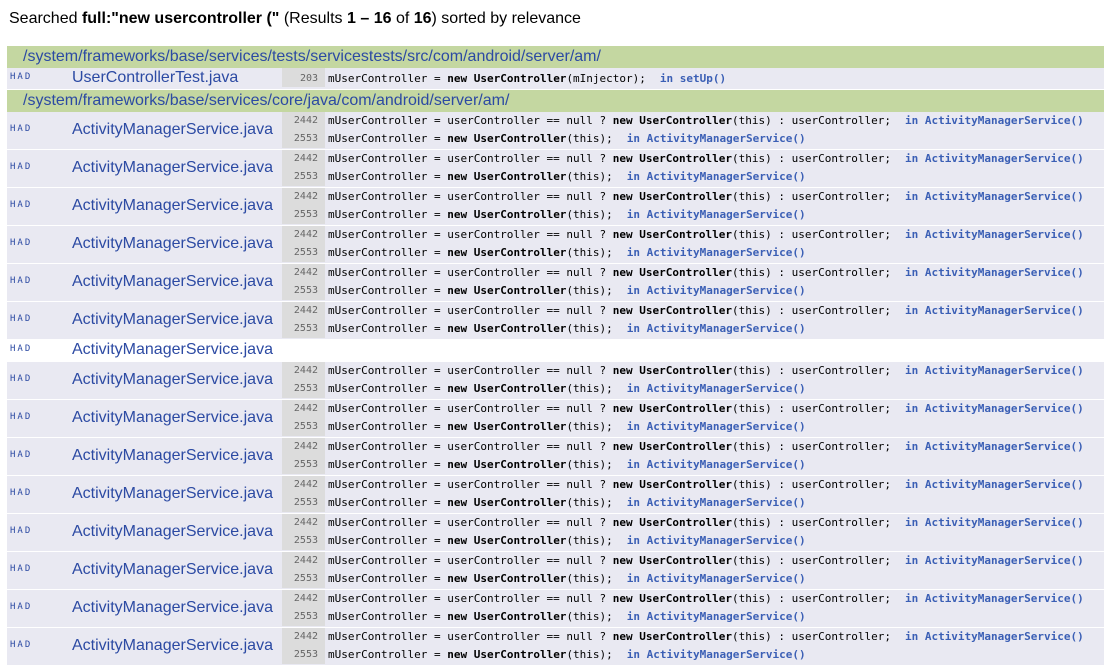 The height and width of the screenshot is (668, 1107). I want to click on file-link: UserControllerTest.java, so click(155, 78).